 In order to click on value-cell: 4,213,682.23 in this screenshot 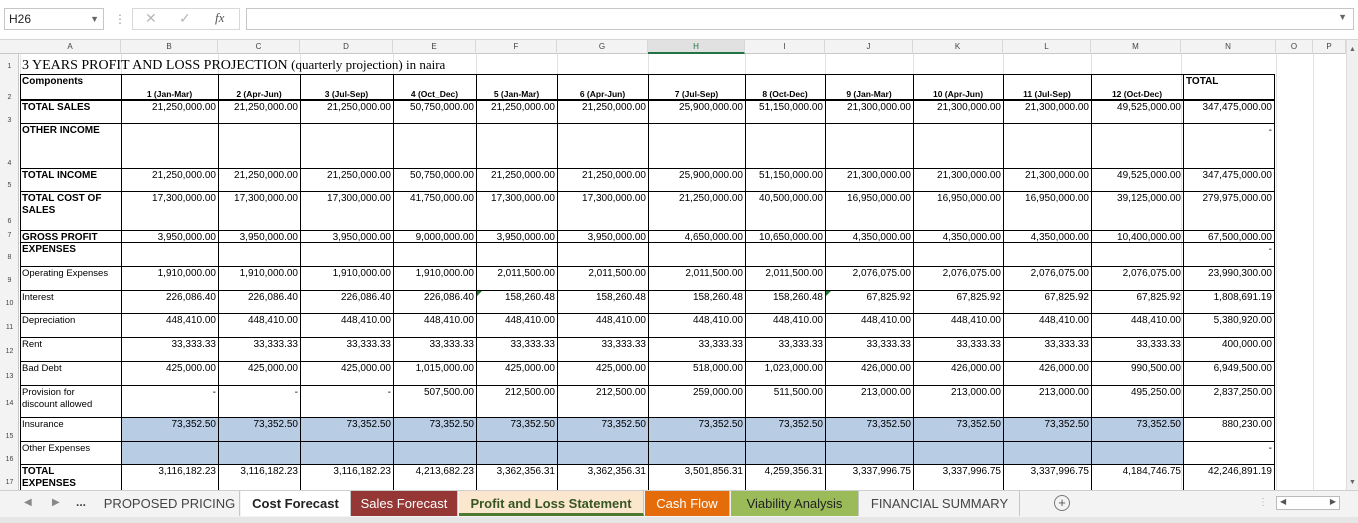, I will do `click(434, 472)`.